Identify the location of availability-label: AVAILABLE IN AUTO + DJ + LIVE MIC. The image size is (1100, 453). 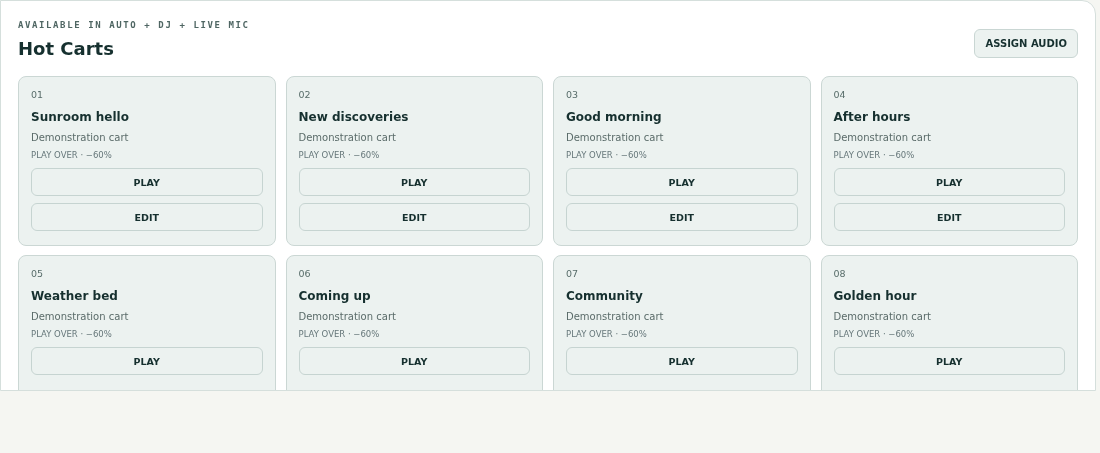
(134, 25).